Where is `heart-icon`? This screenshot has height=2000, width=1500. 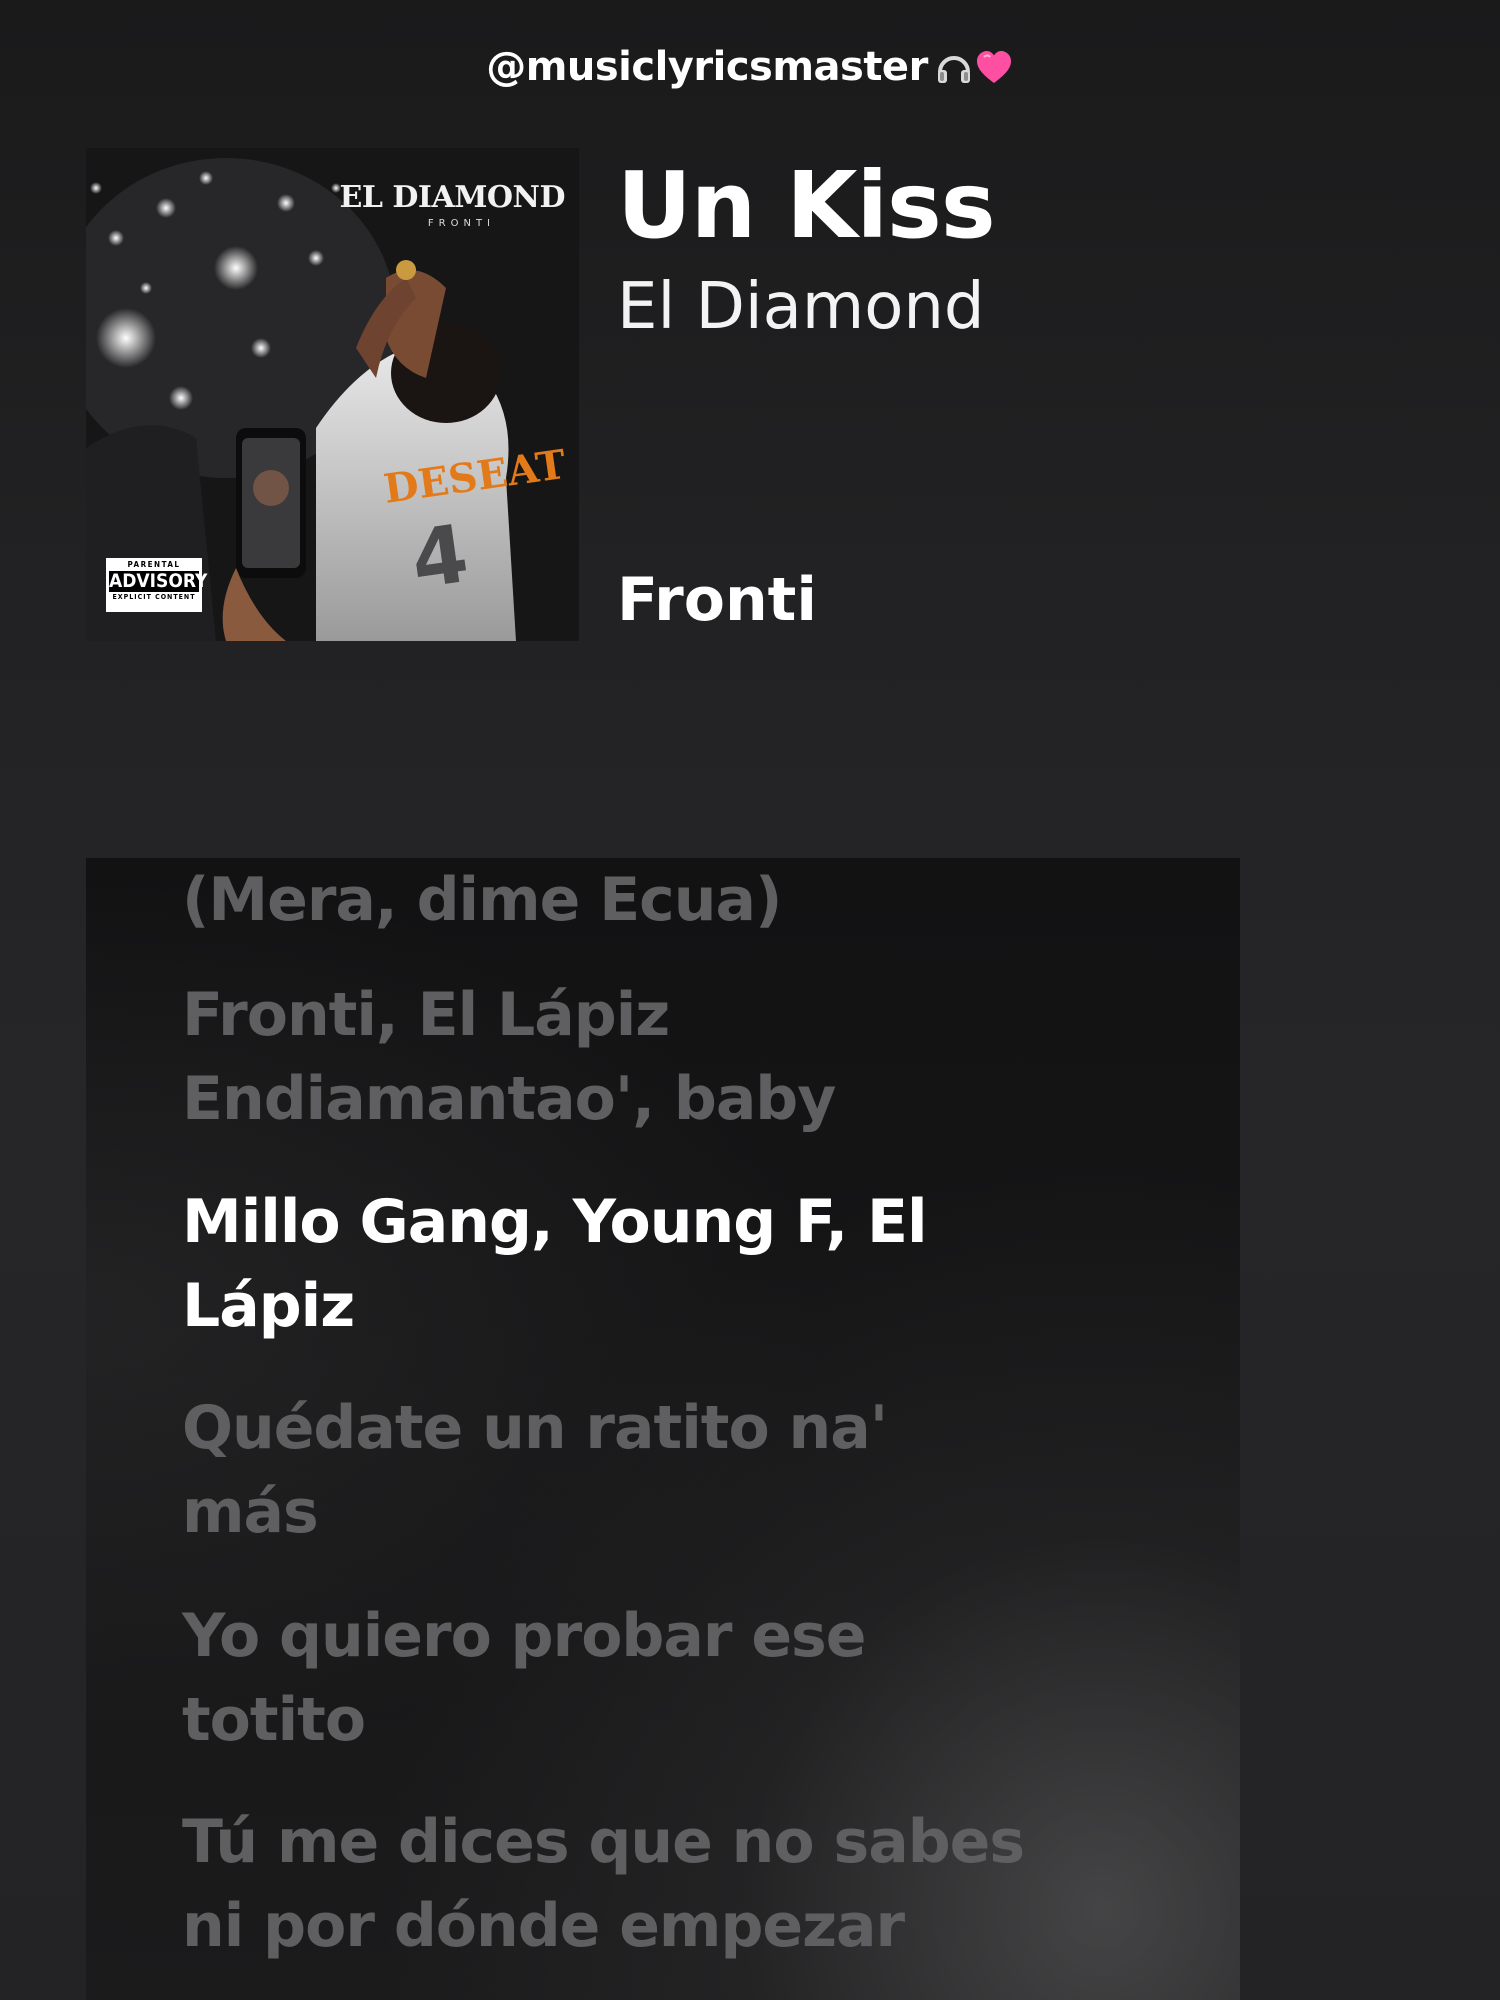 heart-icon is located at coordinates (993, 67).